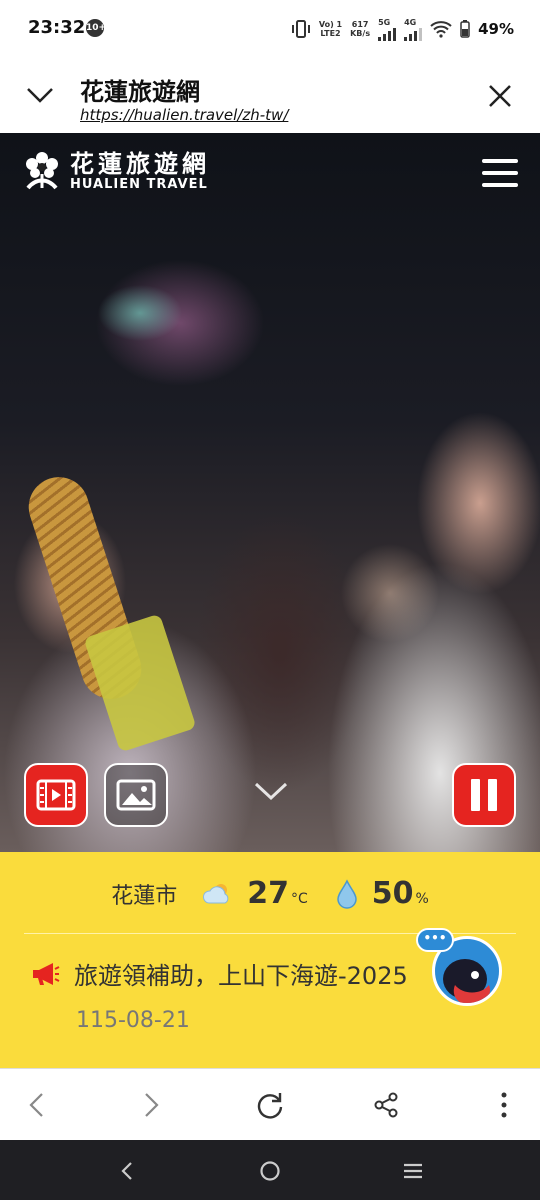 This screenshot has width=540, height=1200. Describe the element at coordinates (140, 92) in the screenshot. I see `page-title: 花蓮旅遊網` at that location.